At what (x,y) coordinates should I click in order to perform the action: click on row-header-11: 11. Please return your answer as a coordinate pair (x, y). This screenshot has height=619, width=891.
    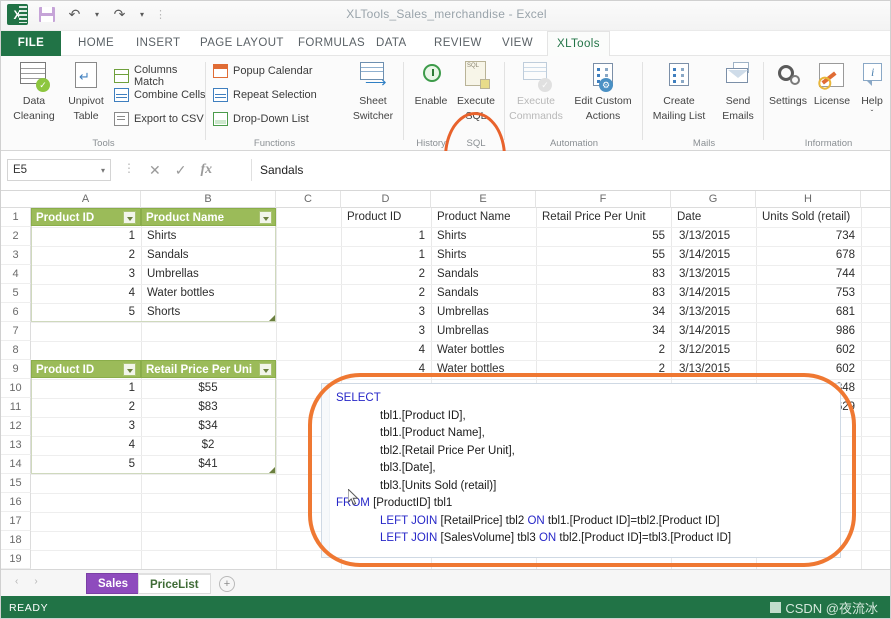
    Looking at the image, I should click on (16, 407).